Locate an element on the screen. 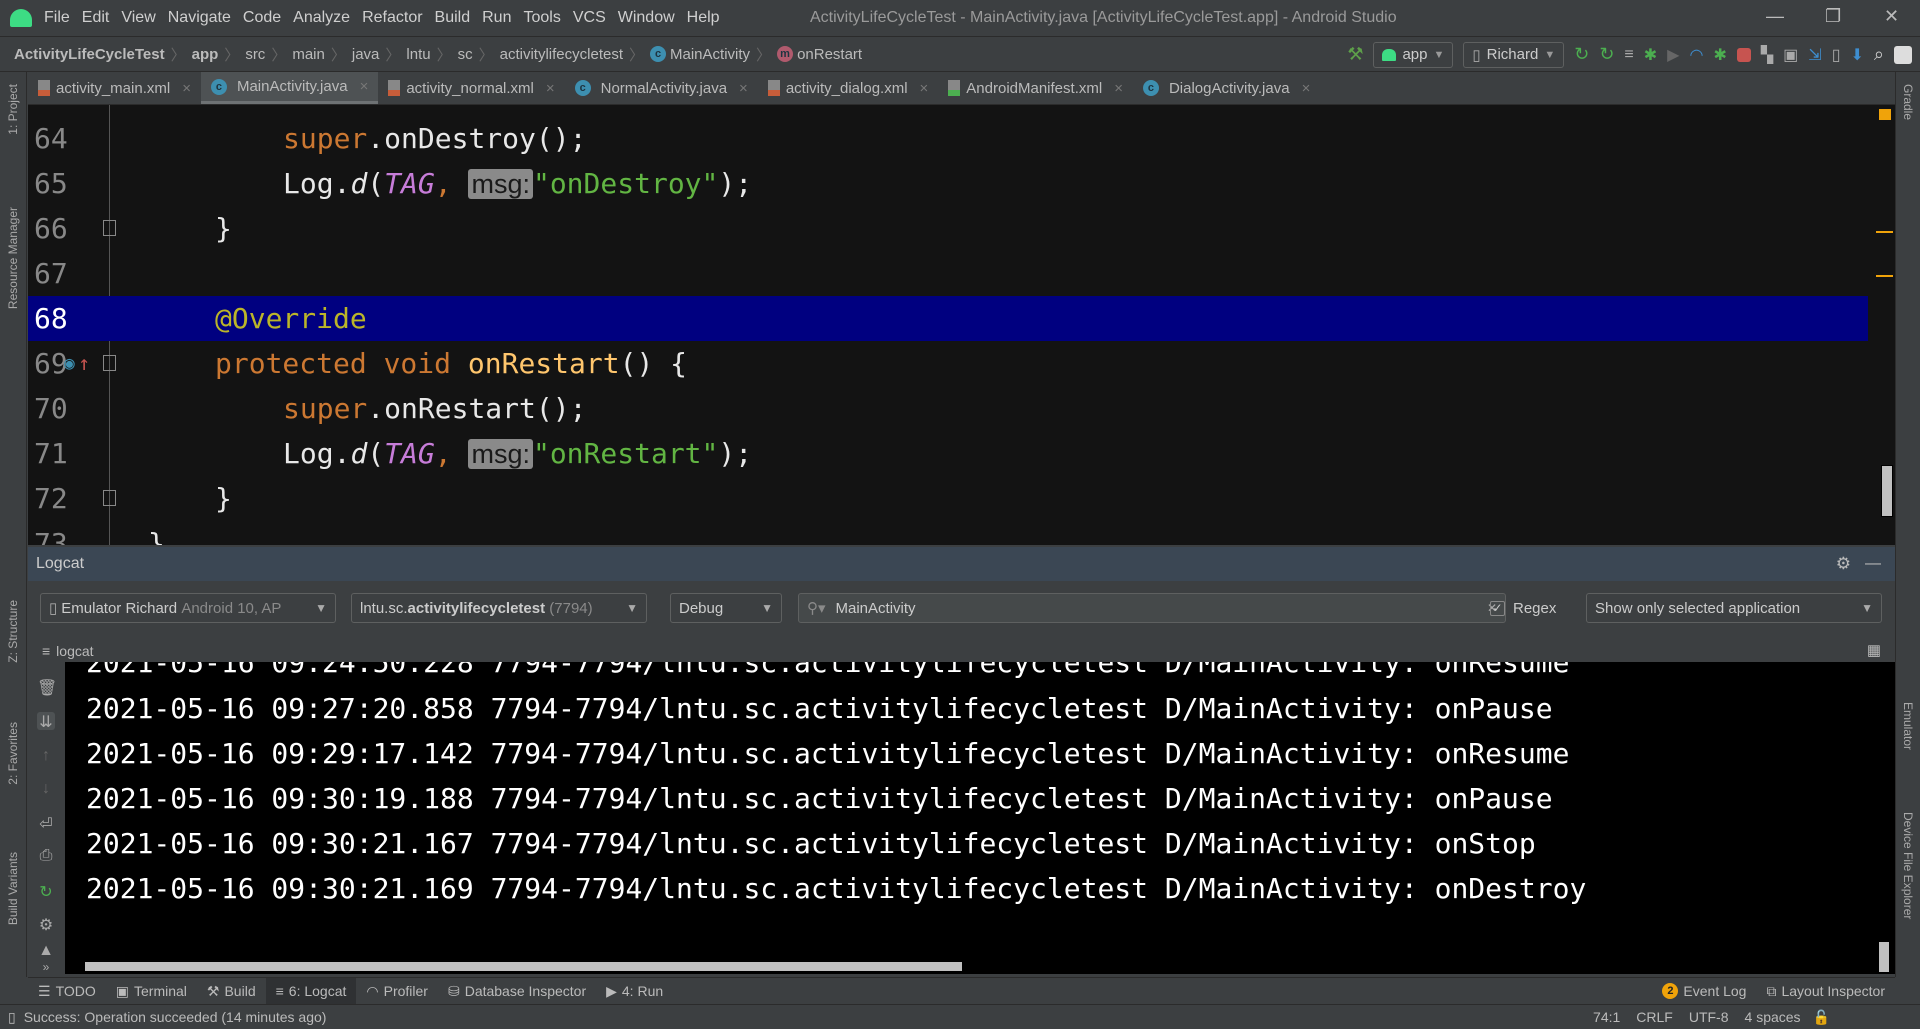 The height and width of the screenshot is (1029, 1920). menu-file: File is located at coordinates (57, 18).